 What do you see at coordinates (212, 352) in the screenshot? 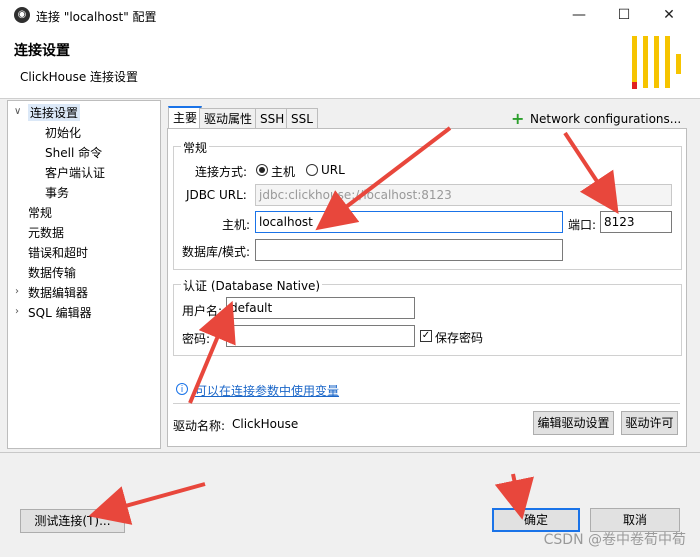
I see `arrow-to-username` at bounding box center [212, 352].